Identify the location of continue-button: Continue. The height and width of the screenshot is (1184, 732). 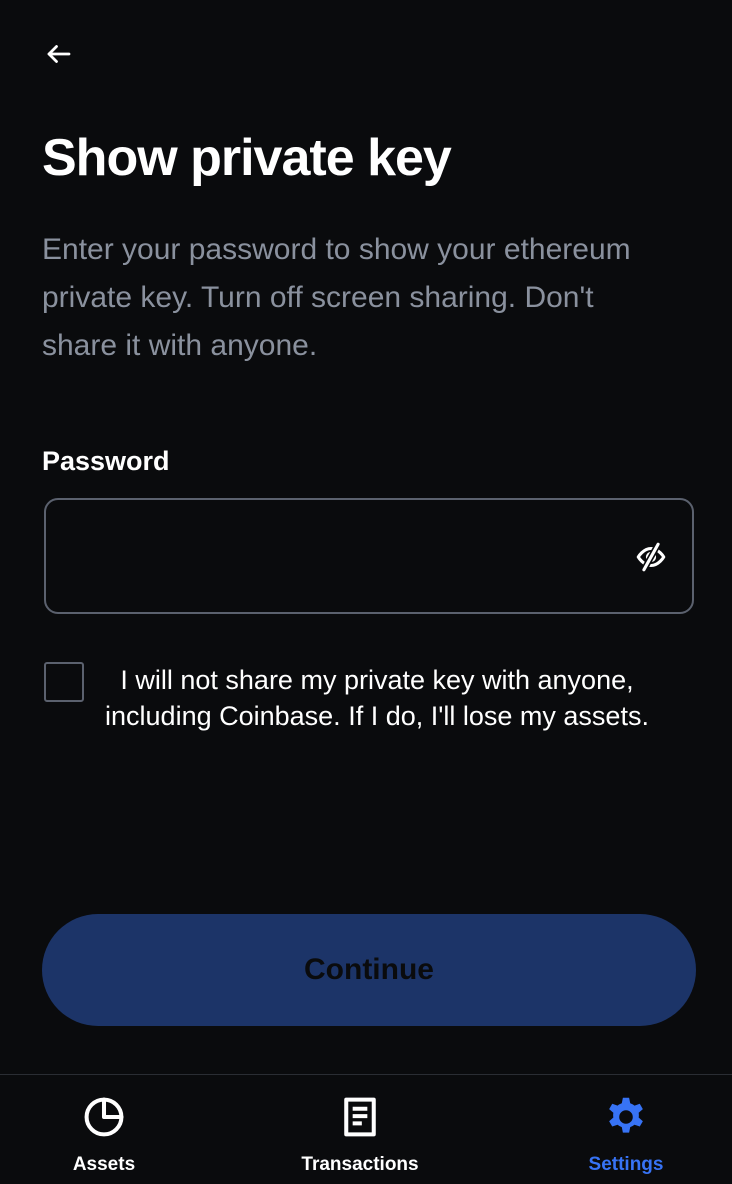
(369, 970).